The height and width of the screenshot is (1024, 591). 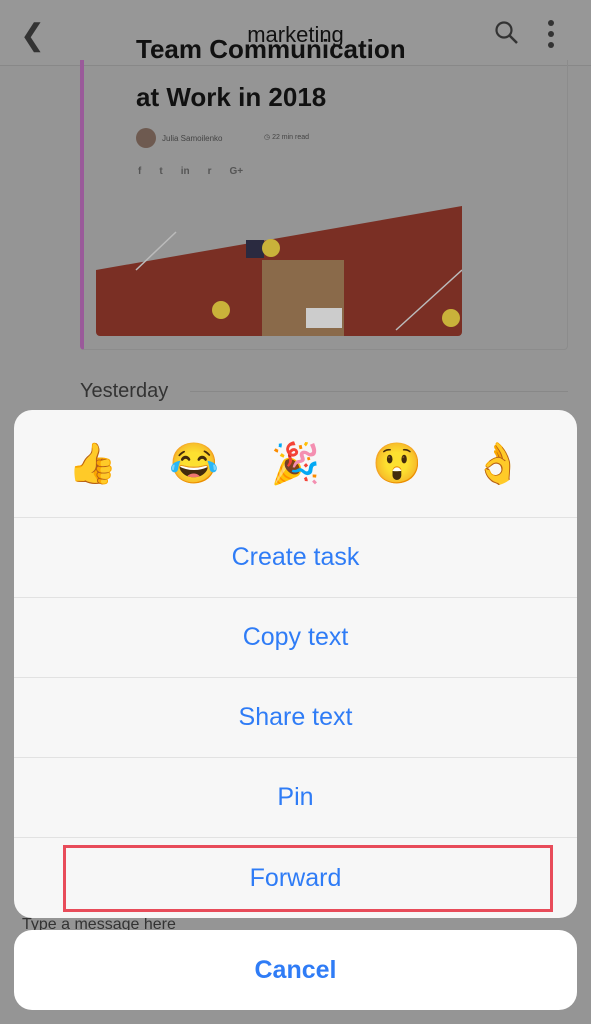 What do you see at coordinates (124, 391) in the screenshot?
I see `date-divider: Yesterday` at bounding box center [124, 391].